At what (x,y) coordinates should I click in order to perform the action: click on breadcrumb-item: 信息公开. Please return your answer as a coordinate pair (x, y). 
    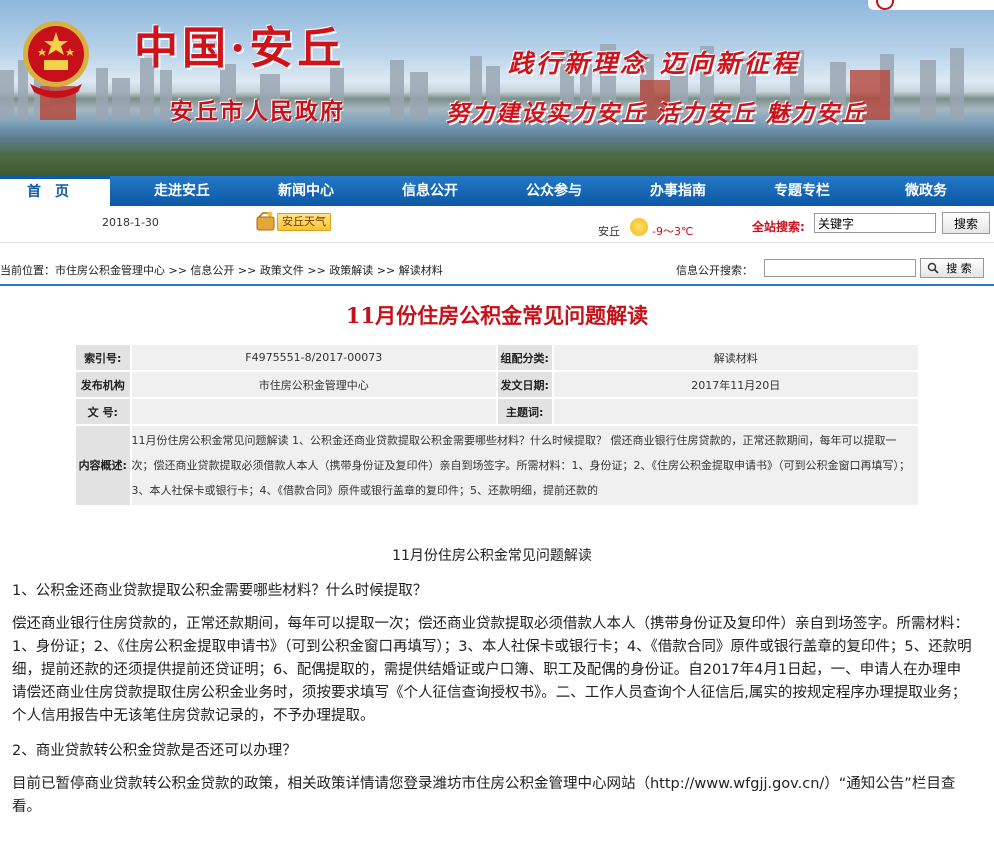
    Looking at the image, I should click on (212, 270).